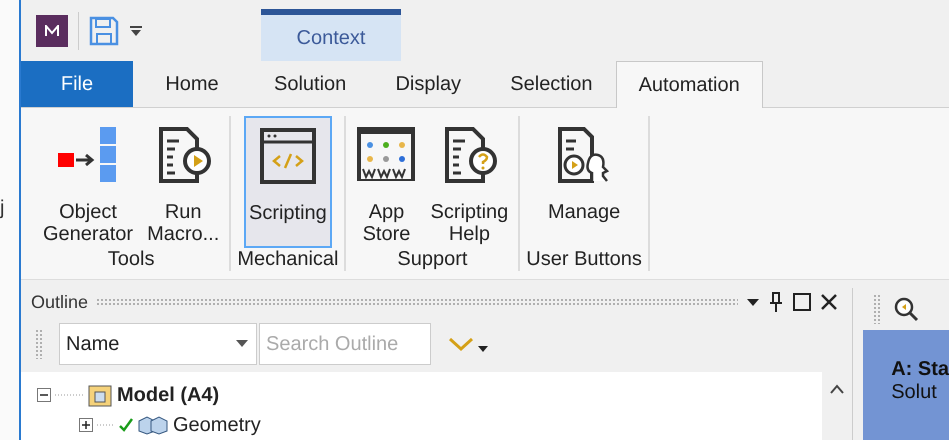  Describe the element at coordinates (837, 389) in the screenshot. I see `scroll-up-icon` at that location.